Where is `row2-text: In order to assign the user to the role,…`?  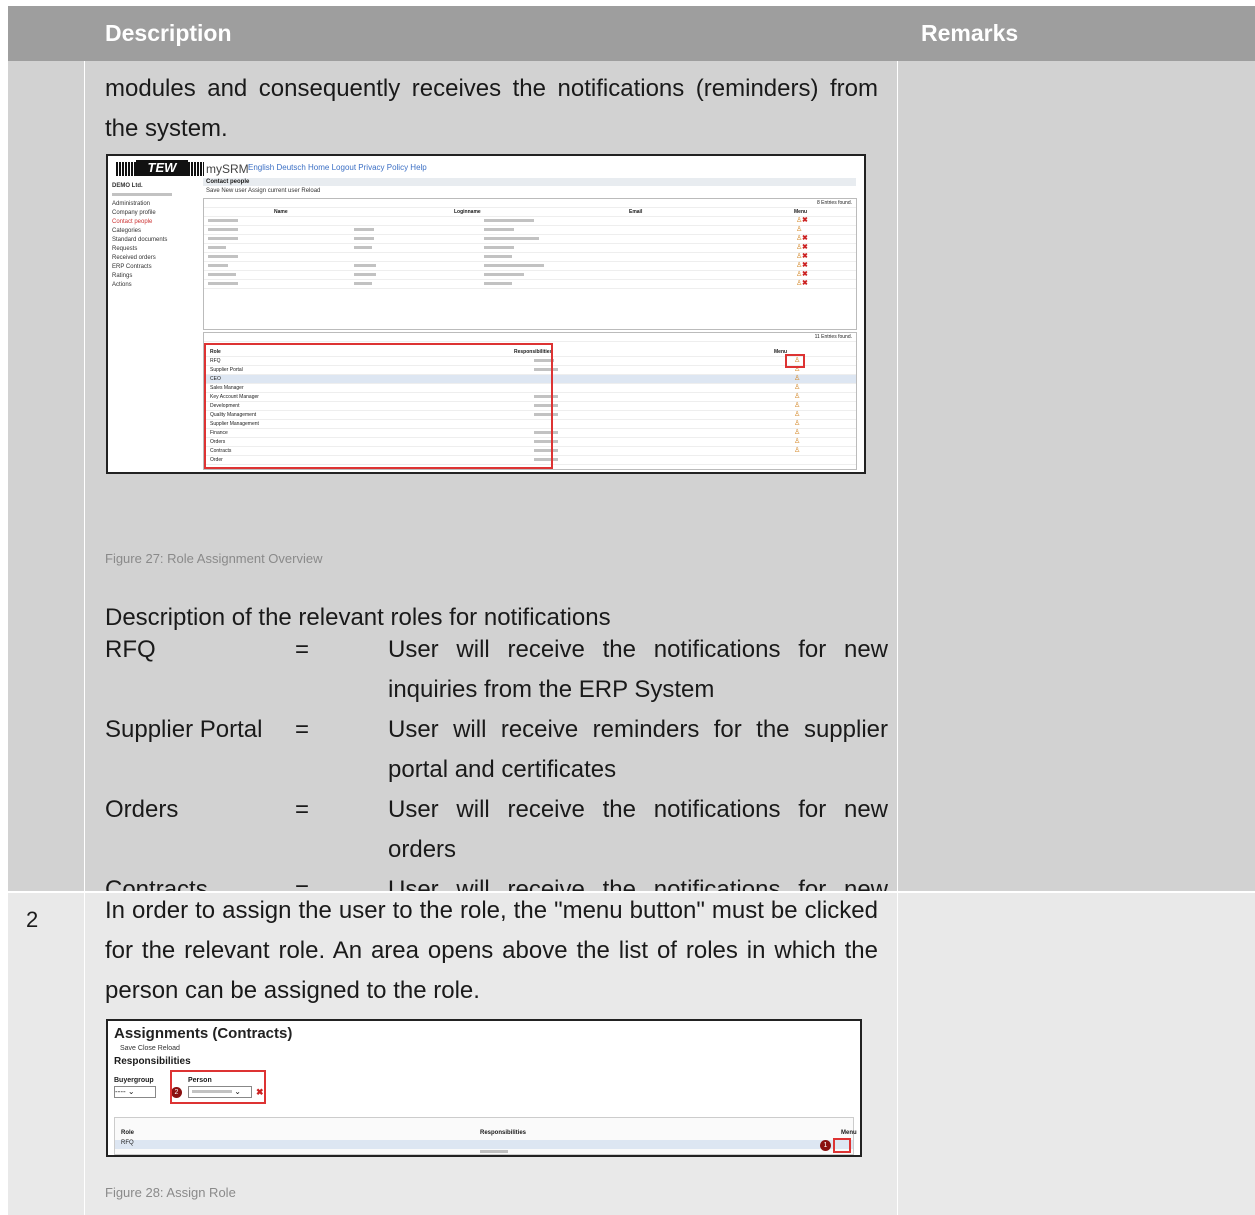 row2-text: In order to assign the user to the role,… is located at coordinates (491, 950).